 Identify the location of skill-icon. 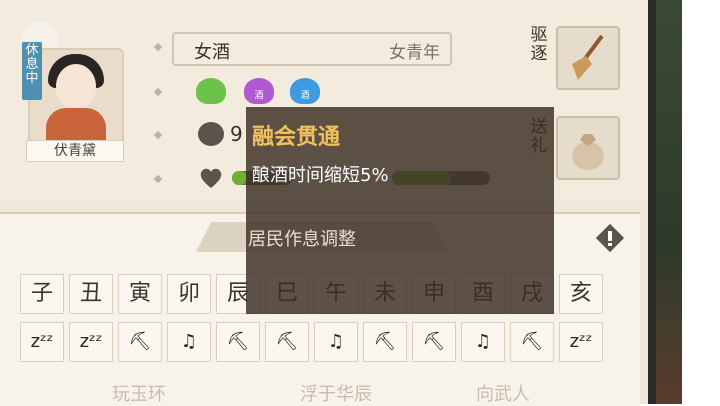
(211, 134).